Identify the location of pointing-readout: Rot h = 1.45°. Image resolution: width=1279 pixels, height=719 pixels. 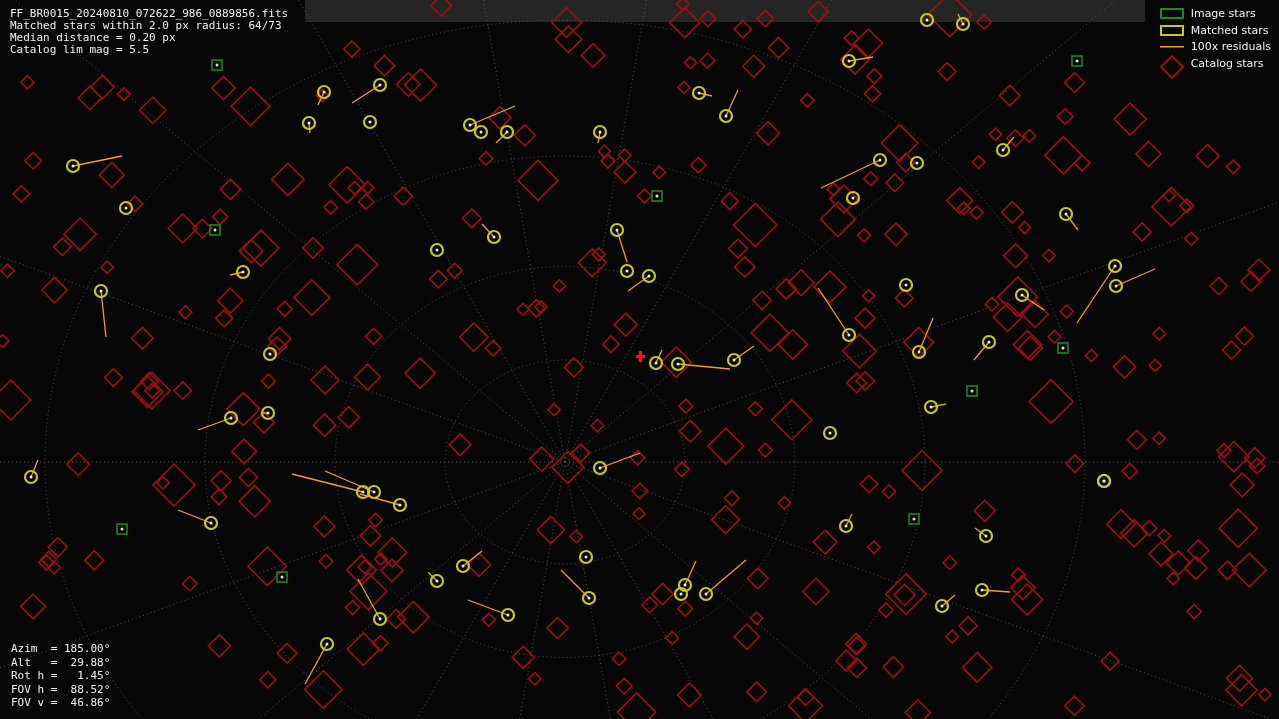
(61, 676).